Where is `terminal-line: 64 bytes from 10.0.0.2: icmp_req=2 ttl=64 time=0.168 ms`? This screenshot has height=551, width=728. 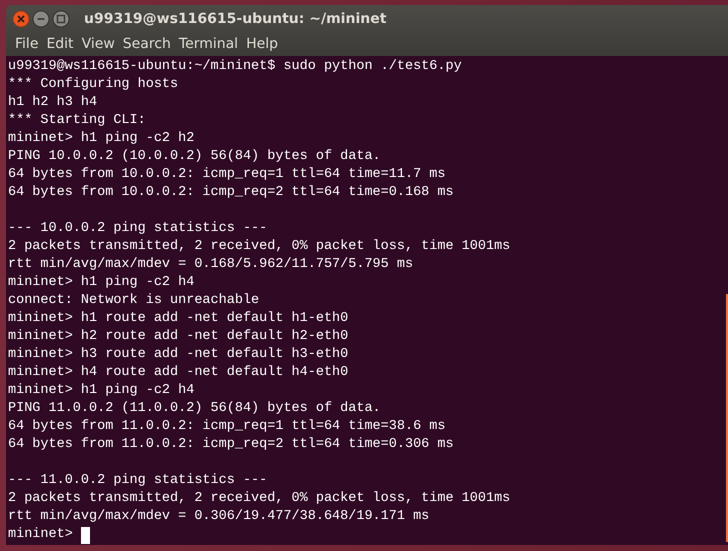
terminal-line: 64 bytes from 10.0.0.2: icmp_req=2 ttl=64 time=0.168 ms is located at coordinates (231, 193).